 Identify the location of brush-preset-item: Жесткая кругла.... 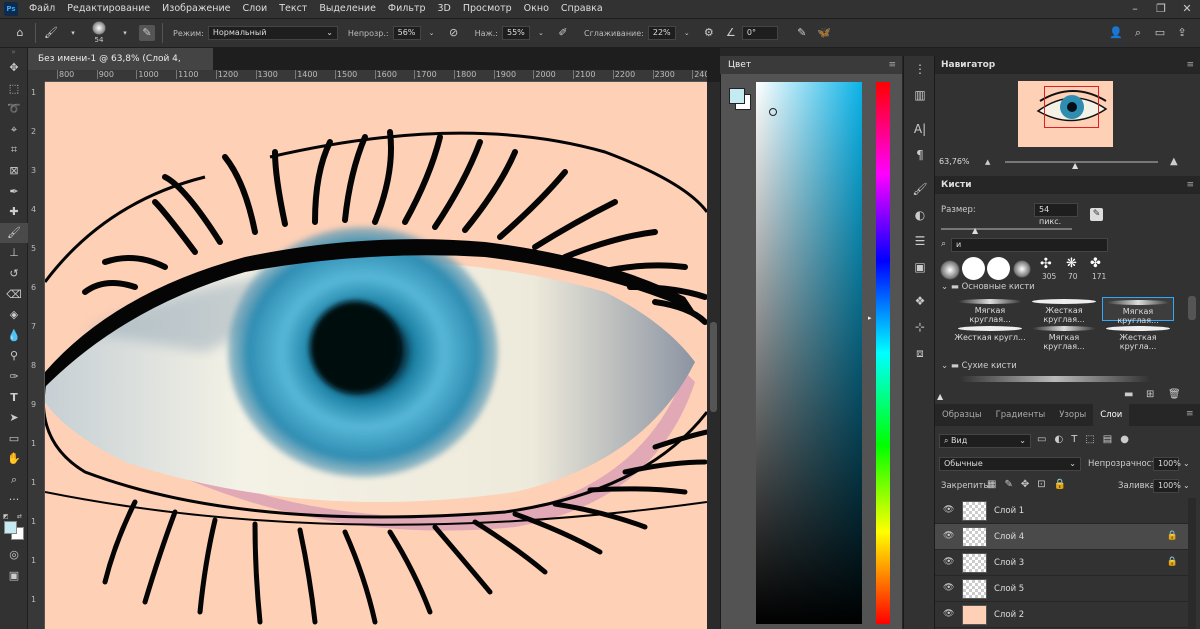
(1138, 337).